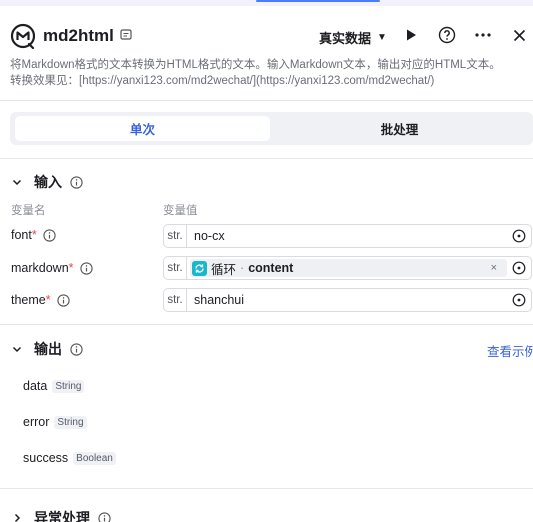 The height and width of the screenshot is (522, 533). Describe the element at coordinates (399, 128) in the screenshot. I see `tab-batch: 批处理` at that location.